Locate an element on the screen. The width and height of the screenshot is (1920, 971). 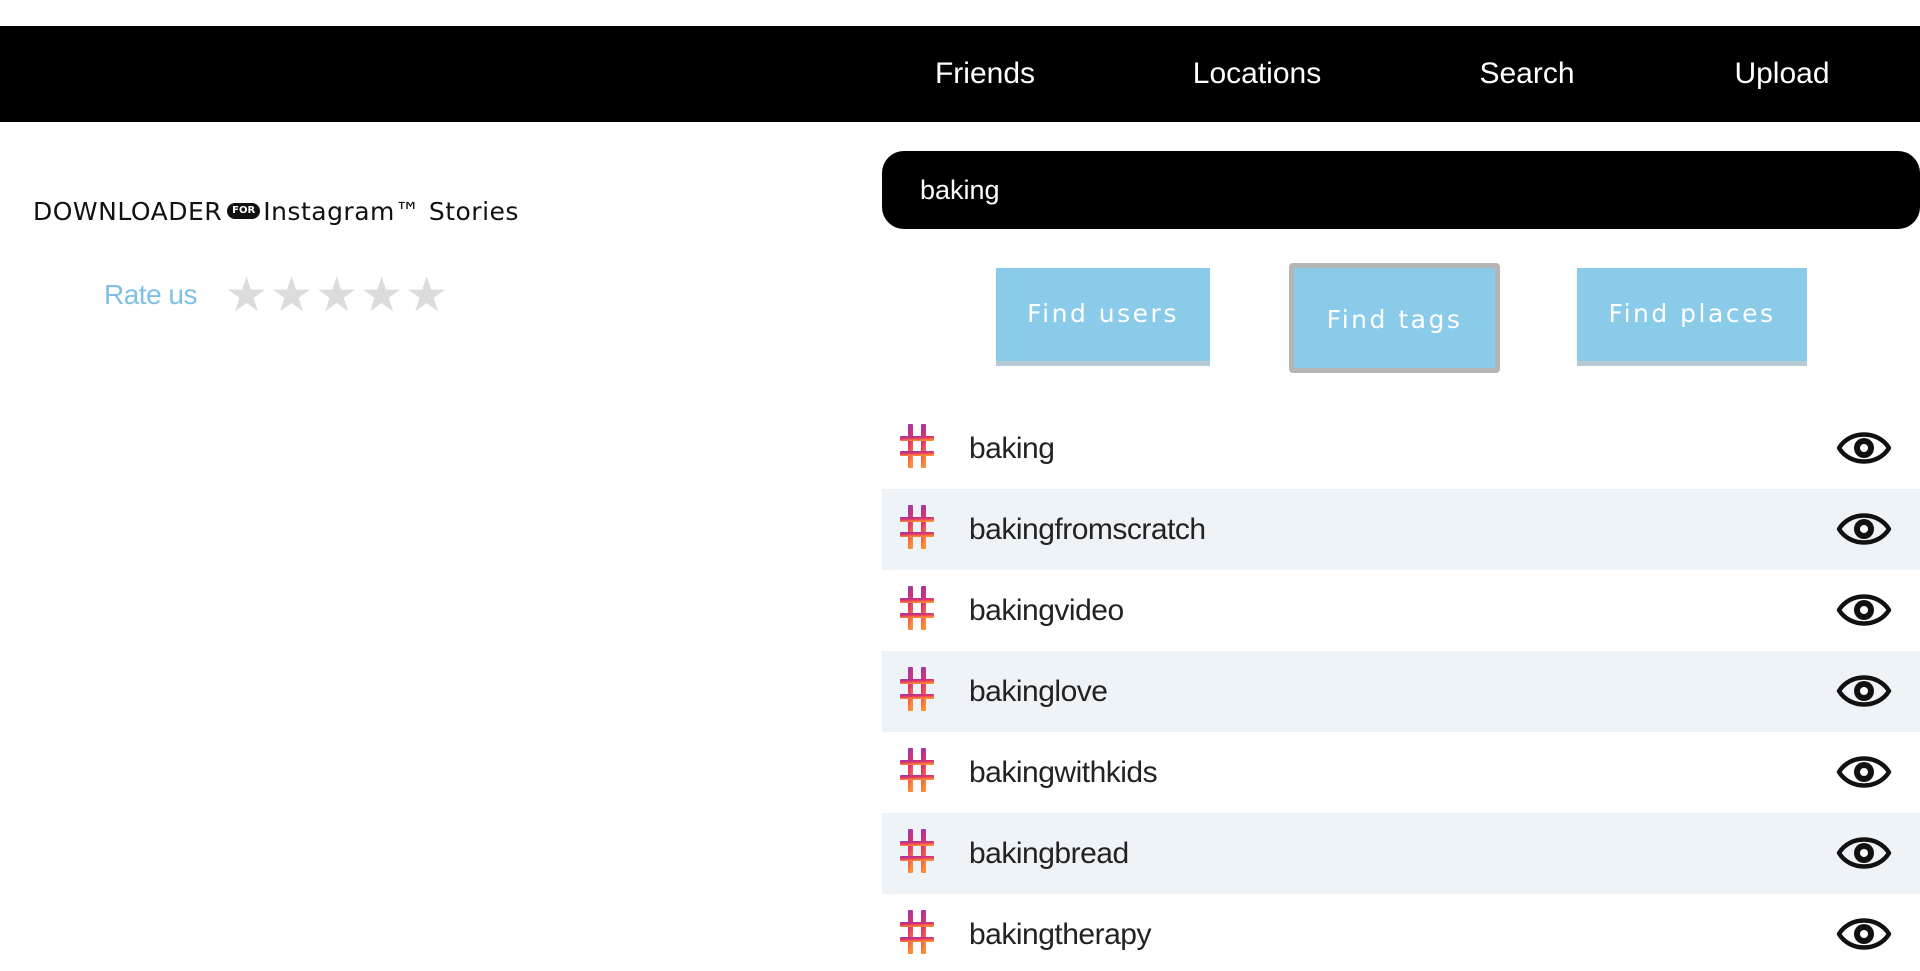
tag-row: bakingtherapy is located at coordinates (1401, 932).